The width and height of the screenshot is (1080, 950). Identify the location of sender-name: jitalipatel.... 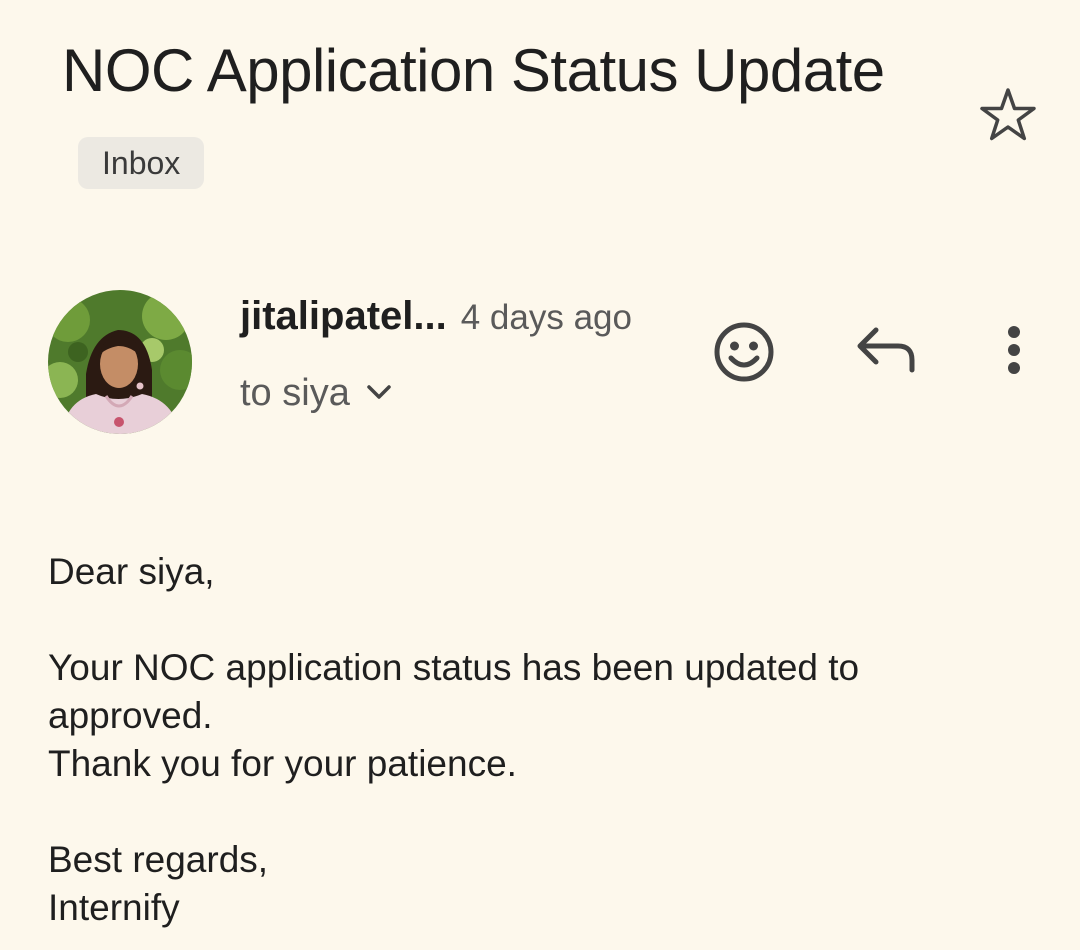
(343, 316).